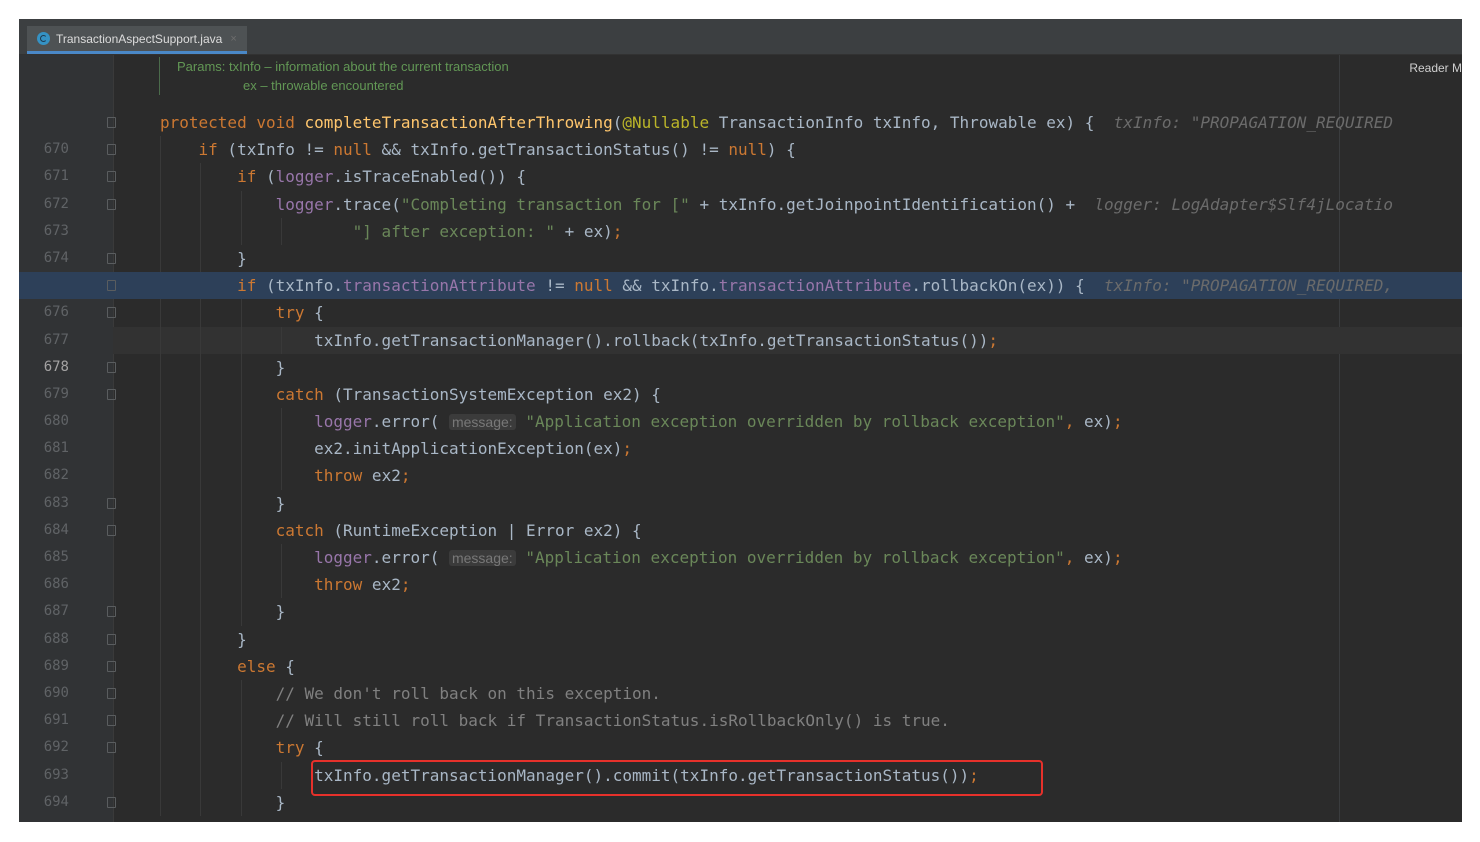 The image size is (1480, 842). Describe the element at coordinates (43, 38) in the screenshot. I see `java-class-icon` at that location.